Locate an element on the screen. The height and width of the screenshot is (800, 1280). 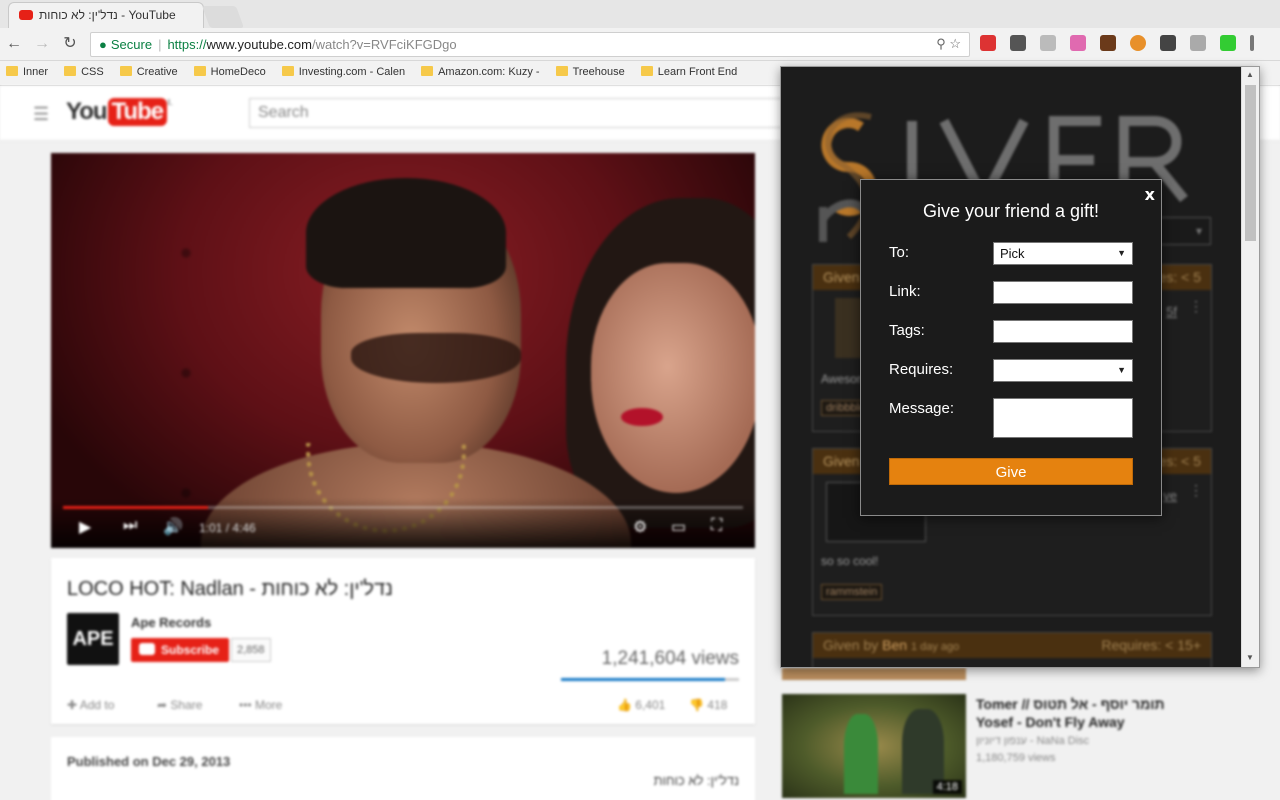
gift-tag: rammstein is located at coordinates (852, 592).